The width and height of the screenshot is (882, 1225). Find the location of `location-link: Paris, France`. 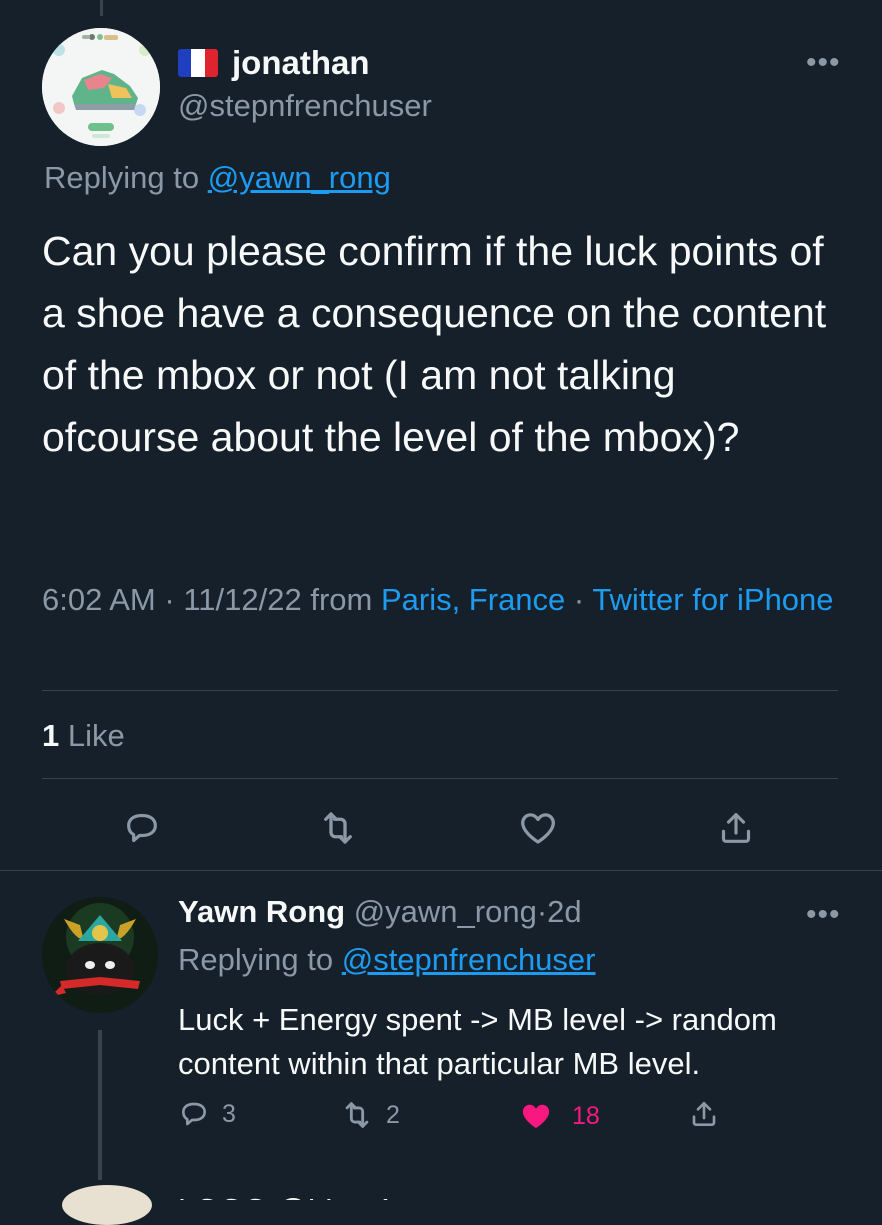

location-link: Paris, France is located at coordinates (473, 599).